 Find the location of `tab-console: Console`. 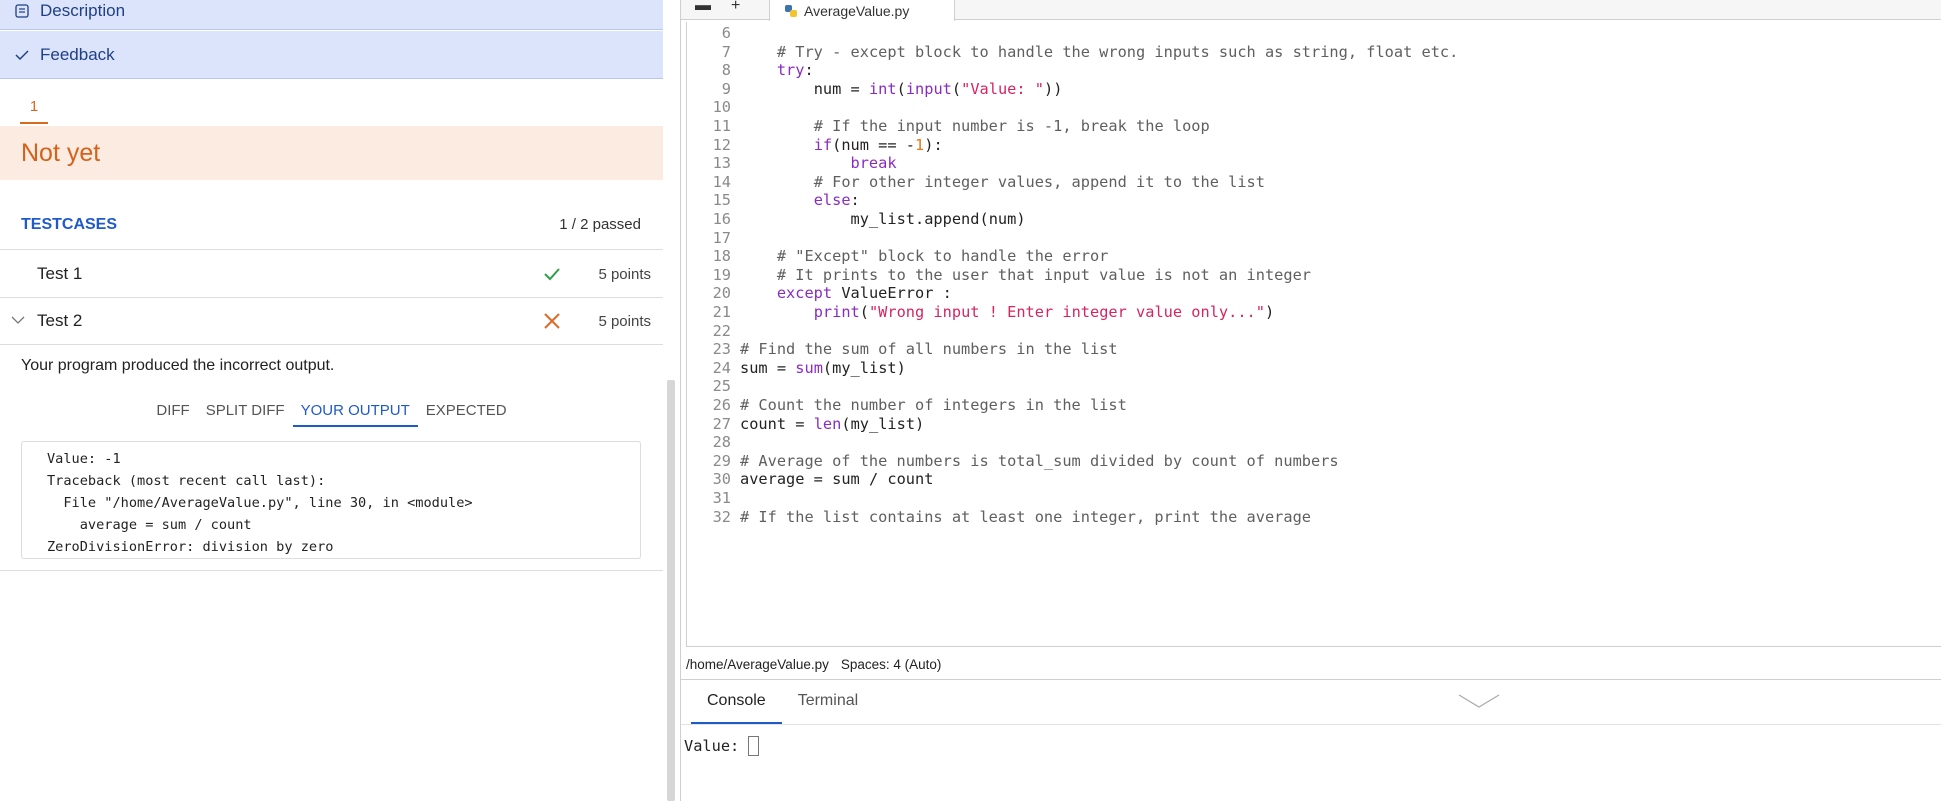

tab-console: Console is located at coordinates (736, 702).